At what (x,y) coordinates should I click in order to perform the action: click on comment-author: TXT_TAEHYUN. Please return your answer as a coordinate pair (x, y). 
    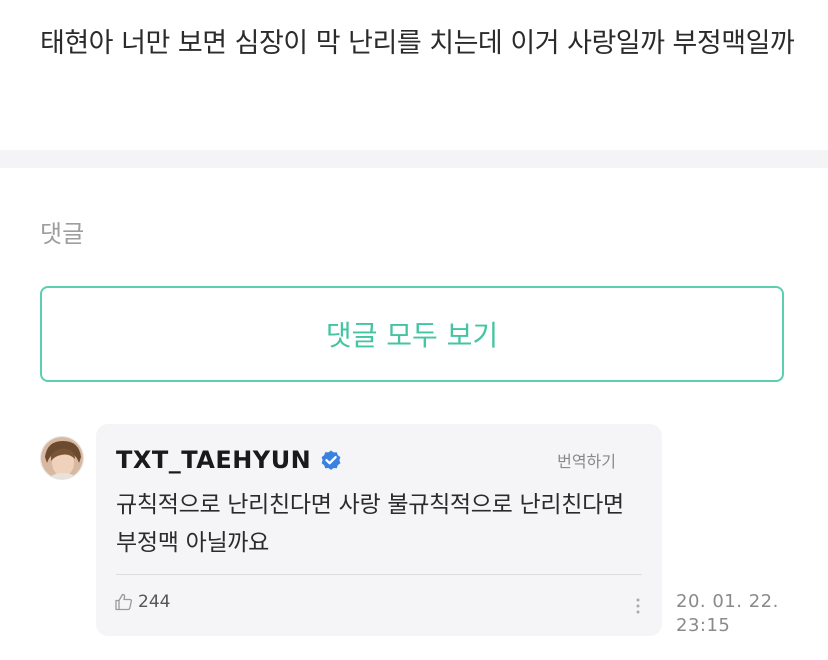
    Looking at the image, I should click on (229, 460).